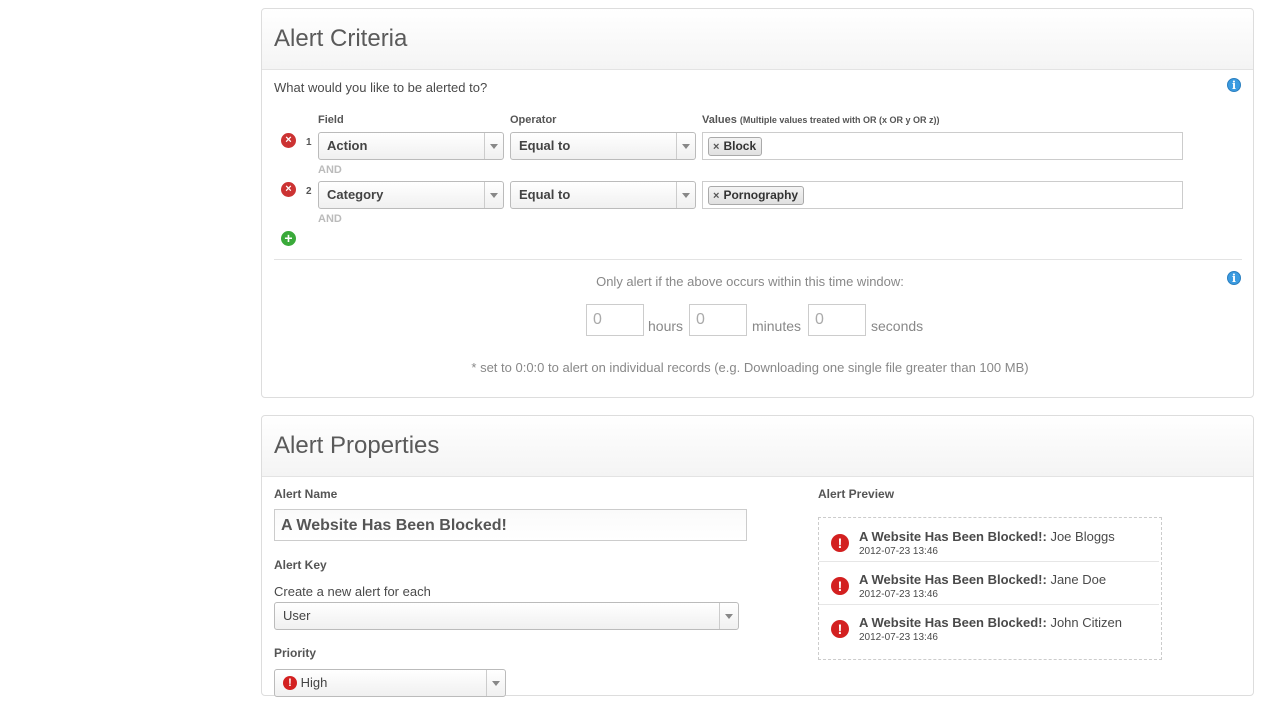 Image resolution: width=1278 pixels, height=706 pixels. What do you see at coordinates (357, 445) in the screenshot?
I see `alert-properties-title: Alert Properties` at bounding box center [357, 445].